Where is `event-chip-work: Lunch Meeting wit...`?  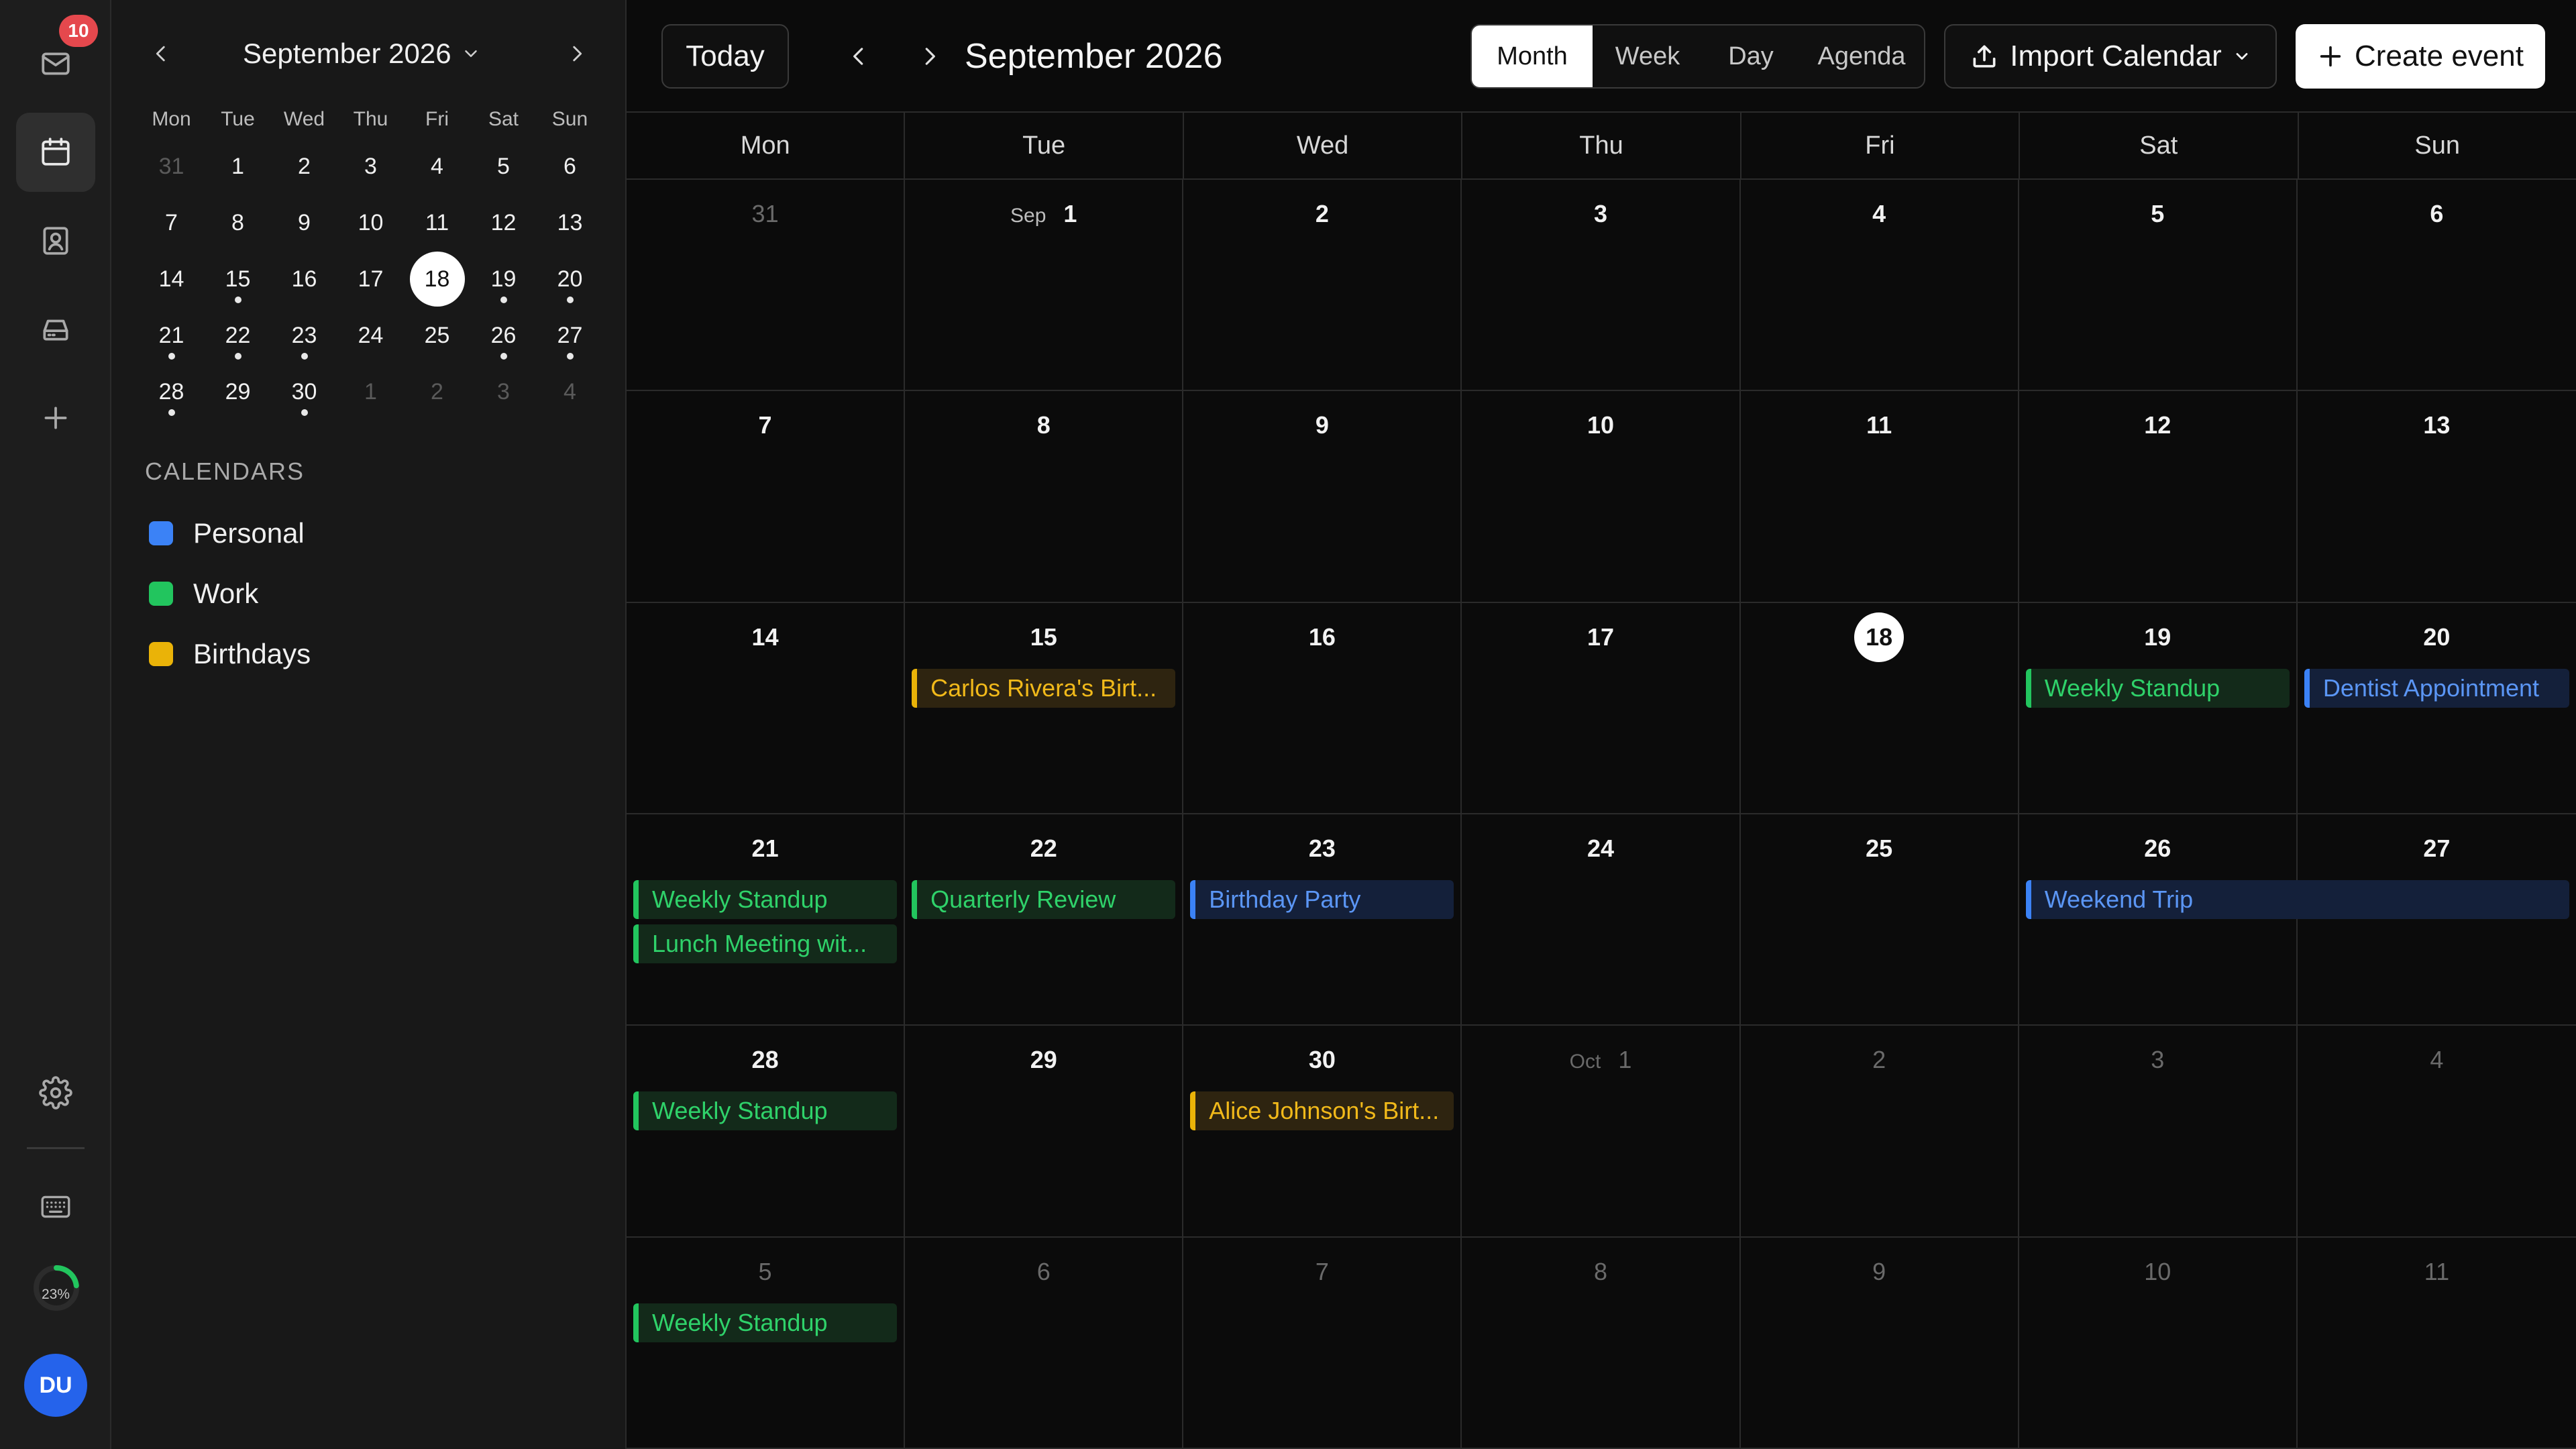 event-chip-work: Lunch Meeting wit... is located at coordinates (765, 943).